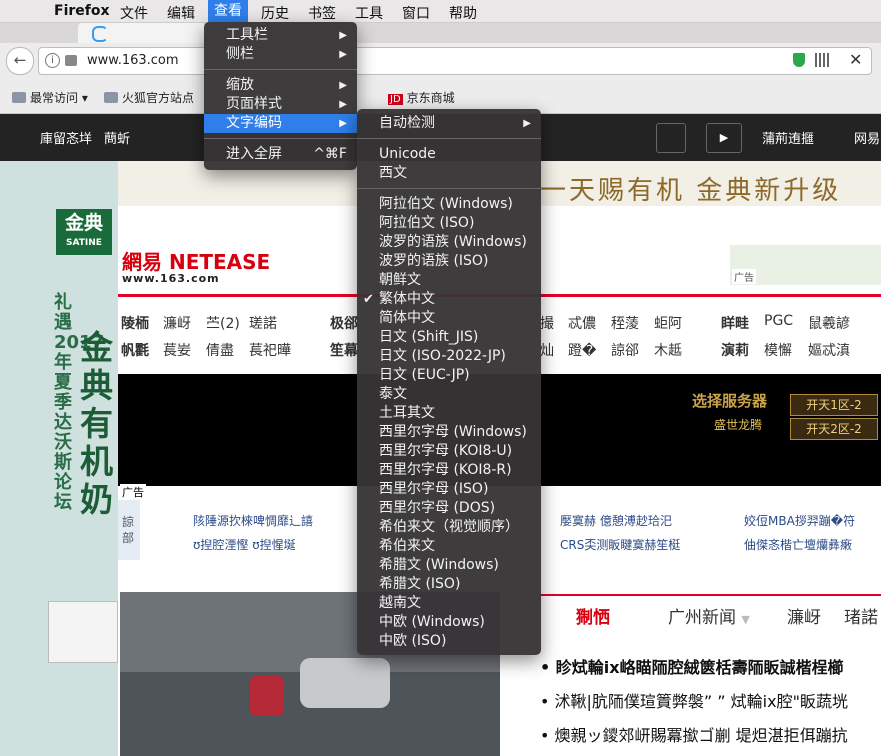 Image resolution: width=881 pixels, height=756 pixels. What do you see at coordinates (449, 451) in the screenshot?
I see `menu-item-encoding: 西里尔字母 (KOI8-U)` at bounding box center [449, 451].